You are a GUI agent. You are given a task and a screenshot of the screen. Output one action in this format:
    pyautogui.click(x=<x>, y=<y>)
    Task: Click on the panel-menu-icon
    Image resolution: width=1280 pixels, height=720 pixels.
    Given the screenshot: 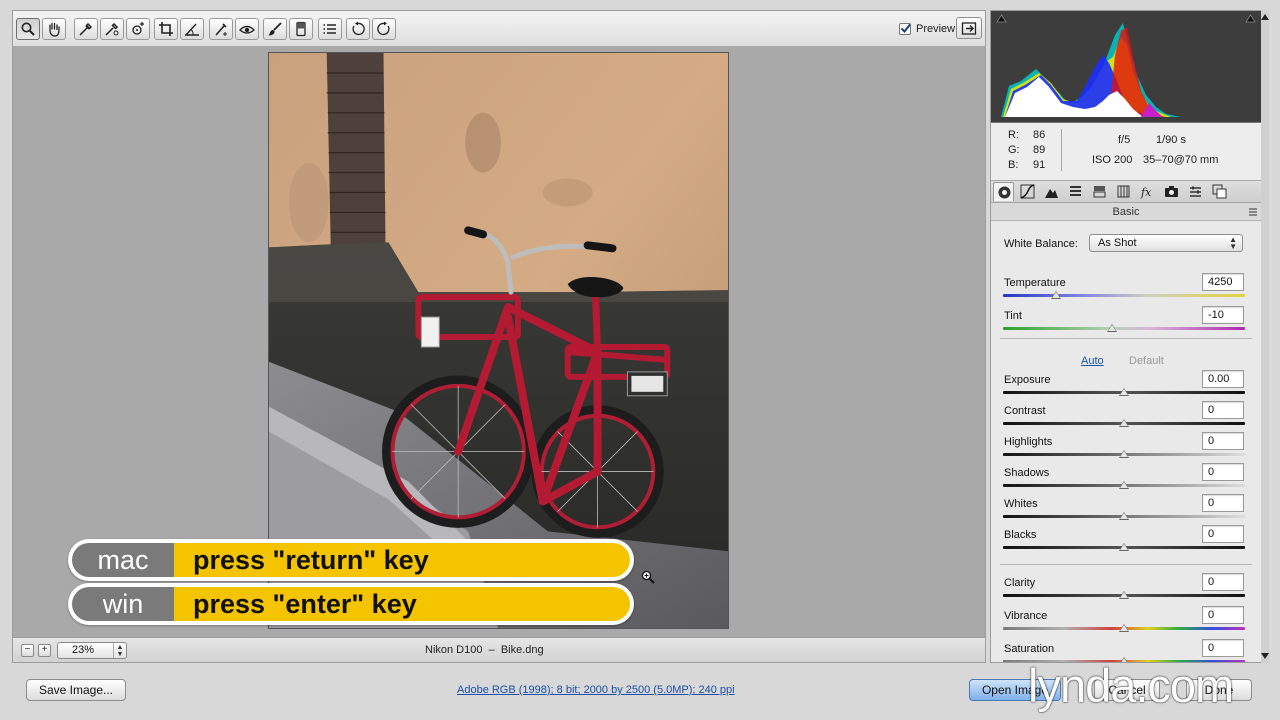 What is the action you would take?
    pyautogui.click(x=1253, y=212)
    